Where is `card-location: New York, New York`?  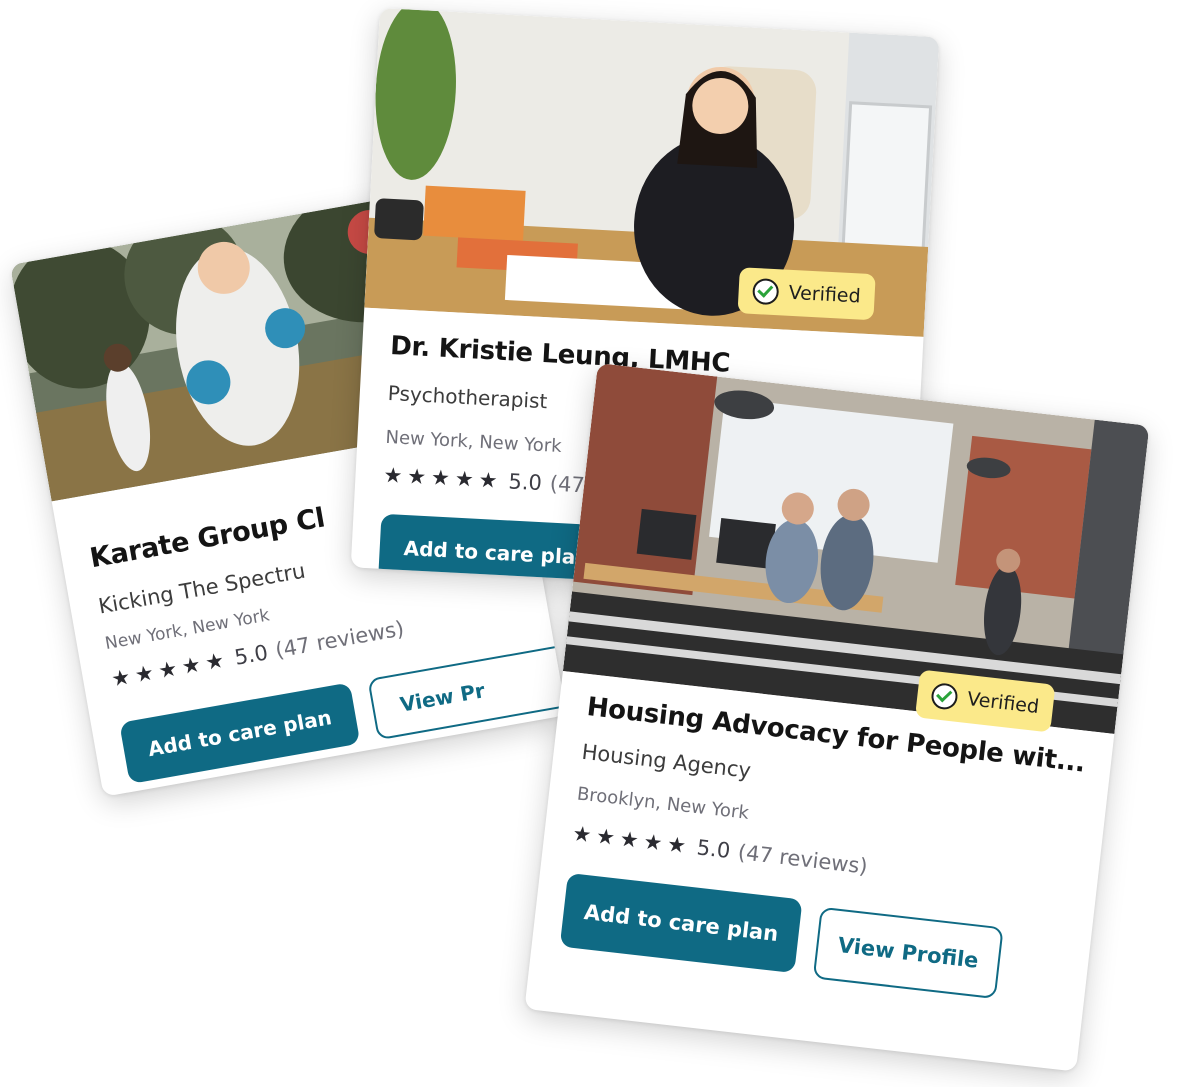
card-location: New York, New York is located at coordinates (473, 442).